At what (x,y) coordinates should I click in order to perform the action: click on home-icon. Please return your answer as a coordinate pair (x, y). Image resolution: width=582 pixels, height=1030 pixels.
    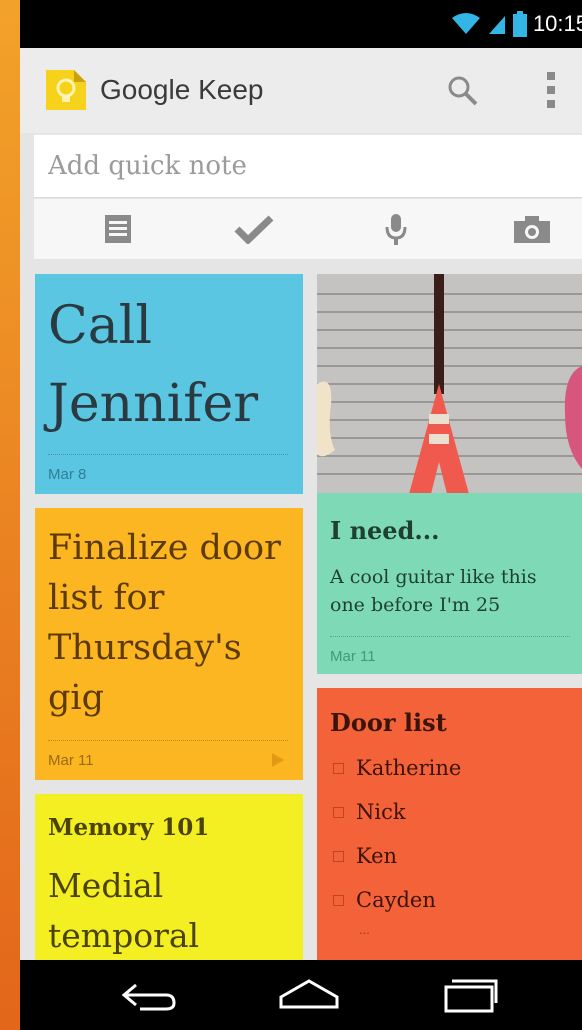
    Looking at the image, I should click on (309, 995).